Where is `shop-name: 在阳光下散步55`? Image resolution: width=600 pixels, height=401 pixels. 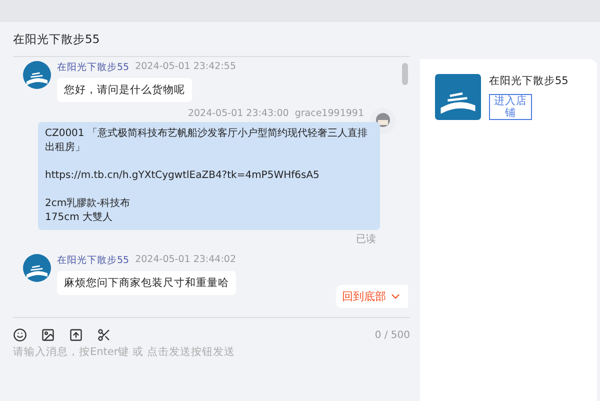
shop-name: 在阳光下散步55 is located at coordinates (528, 81).